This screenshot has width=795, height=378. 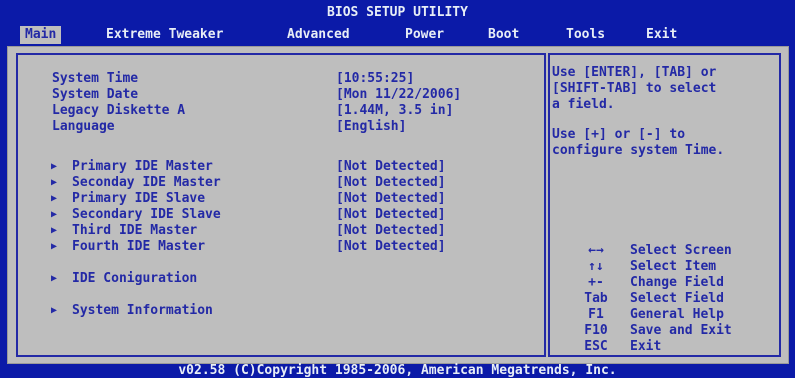 What do you see at coordinates (164, 35) in the screenshot?
I see `tab-extreme-tweaker: Extreme Tweaker` at bounding box center [164, 35].